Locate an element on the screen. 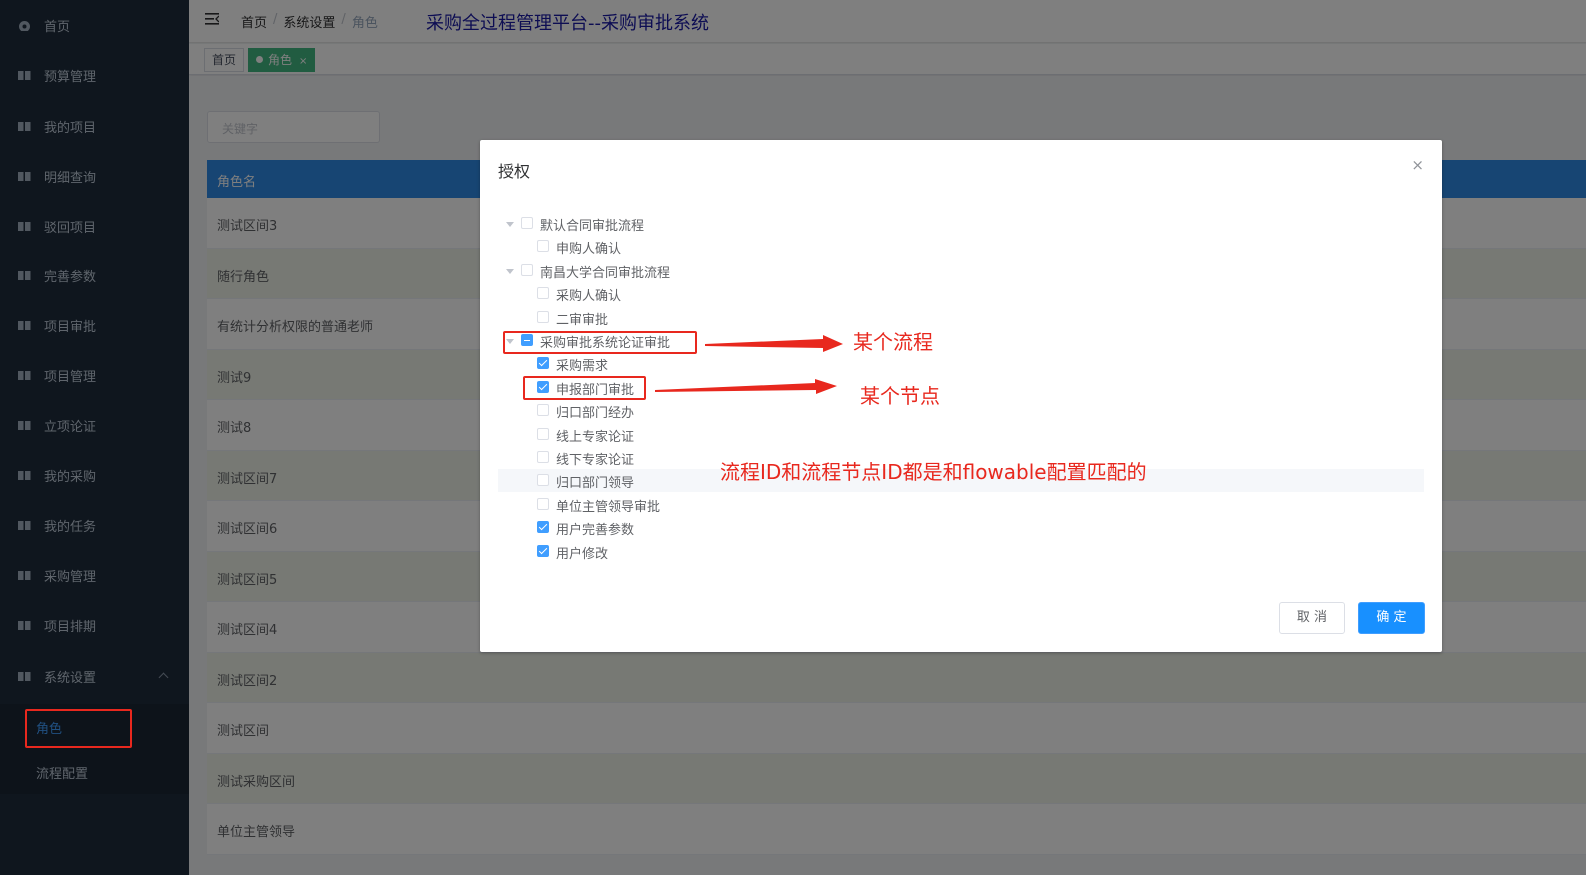  tree-node-label: 归口部门领导 is located at coordinates (595, 484).